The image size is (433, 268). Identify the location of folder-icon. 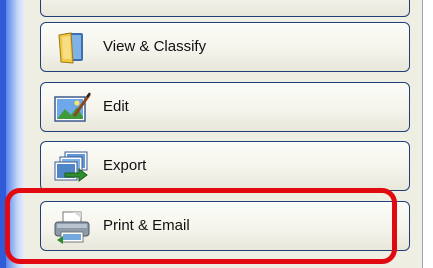
(72, 48).